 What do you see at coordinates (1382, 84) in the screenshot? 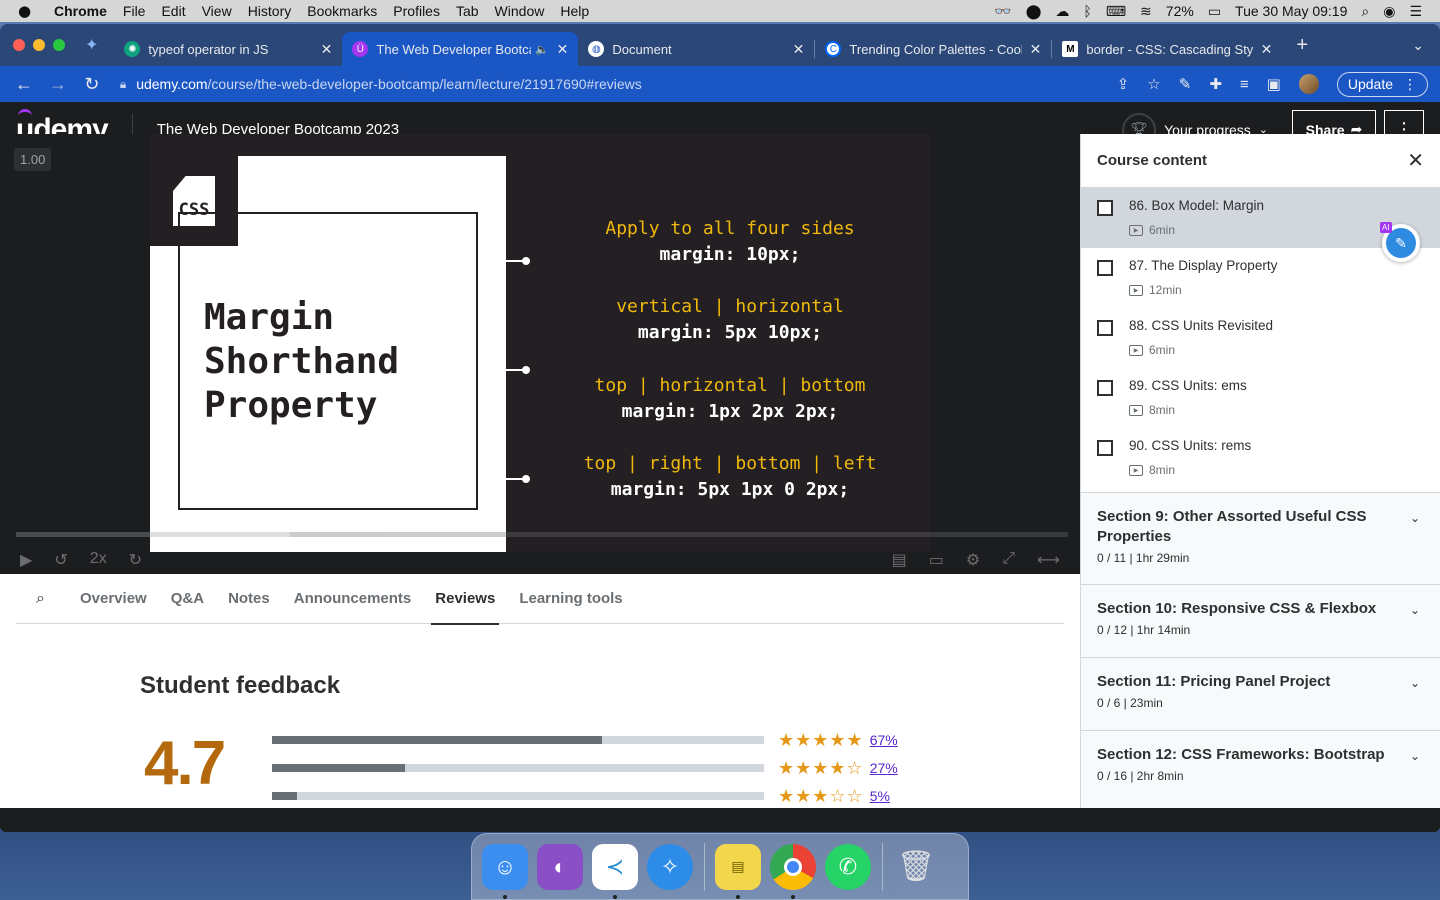
I see `update-button: Update ⋮` at bounding box center [1382, 84].